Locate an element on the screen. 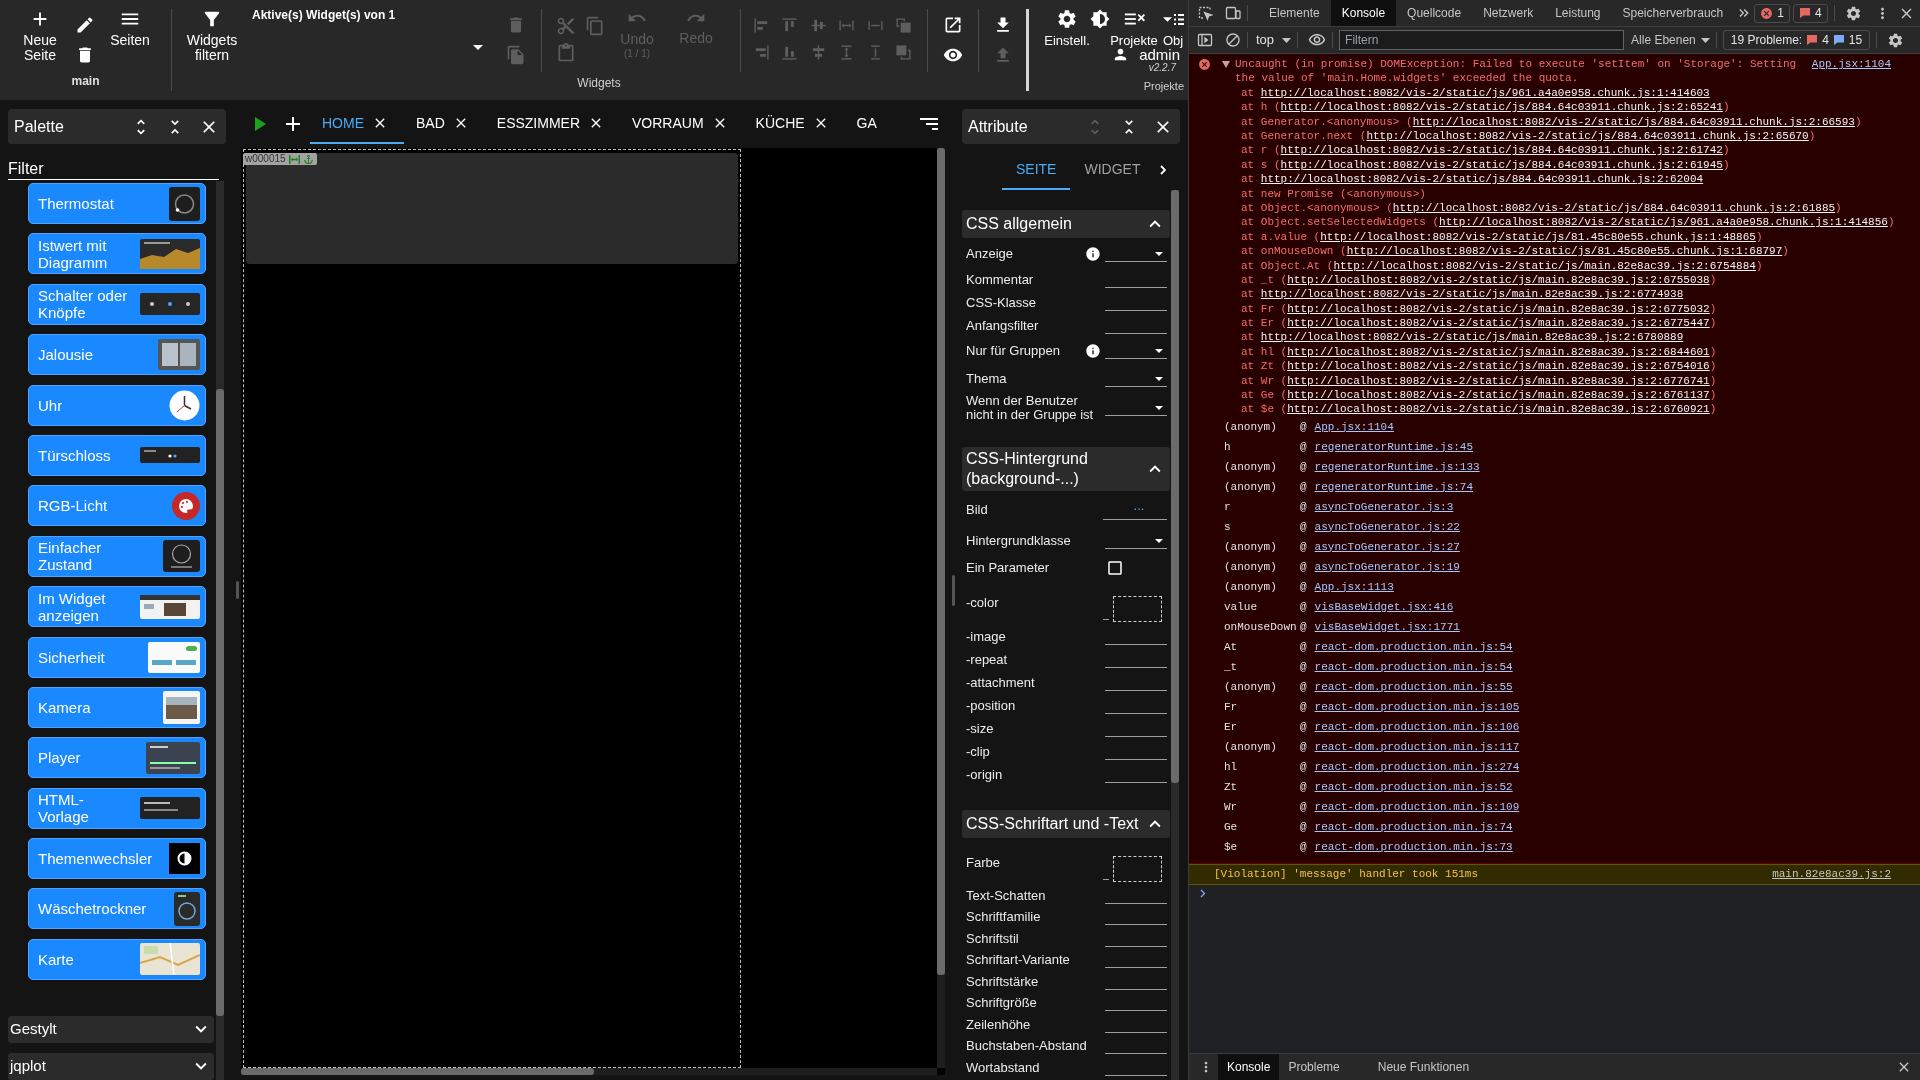 This screenshot has height=1080, width=1920. drawer-tab: Probleme is located at coordinates (1314, 1067).